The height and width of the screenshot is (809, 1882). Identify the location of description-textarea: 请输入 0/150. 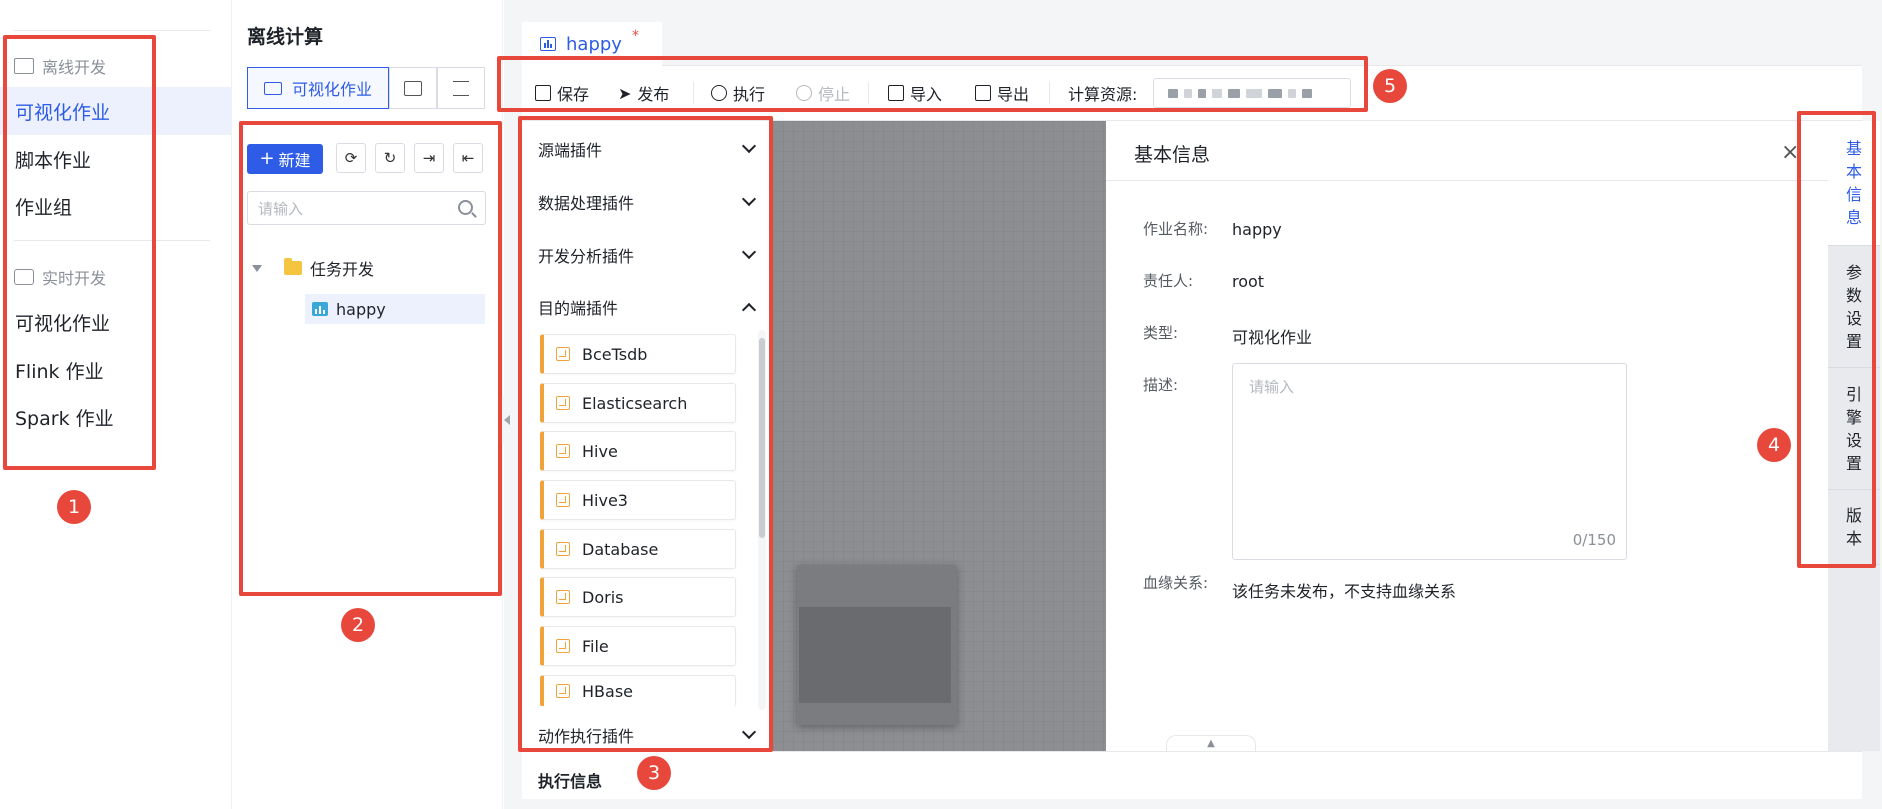
(1429, 461).